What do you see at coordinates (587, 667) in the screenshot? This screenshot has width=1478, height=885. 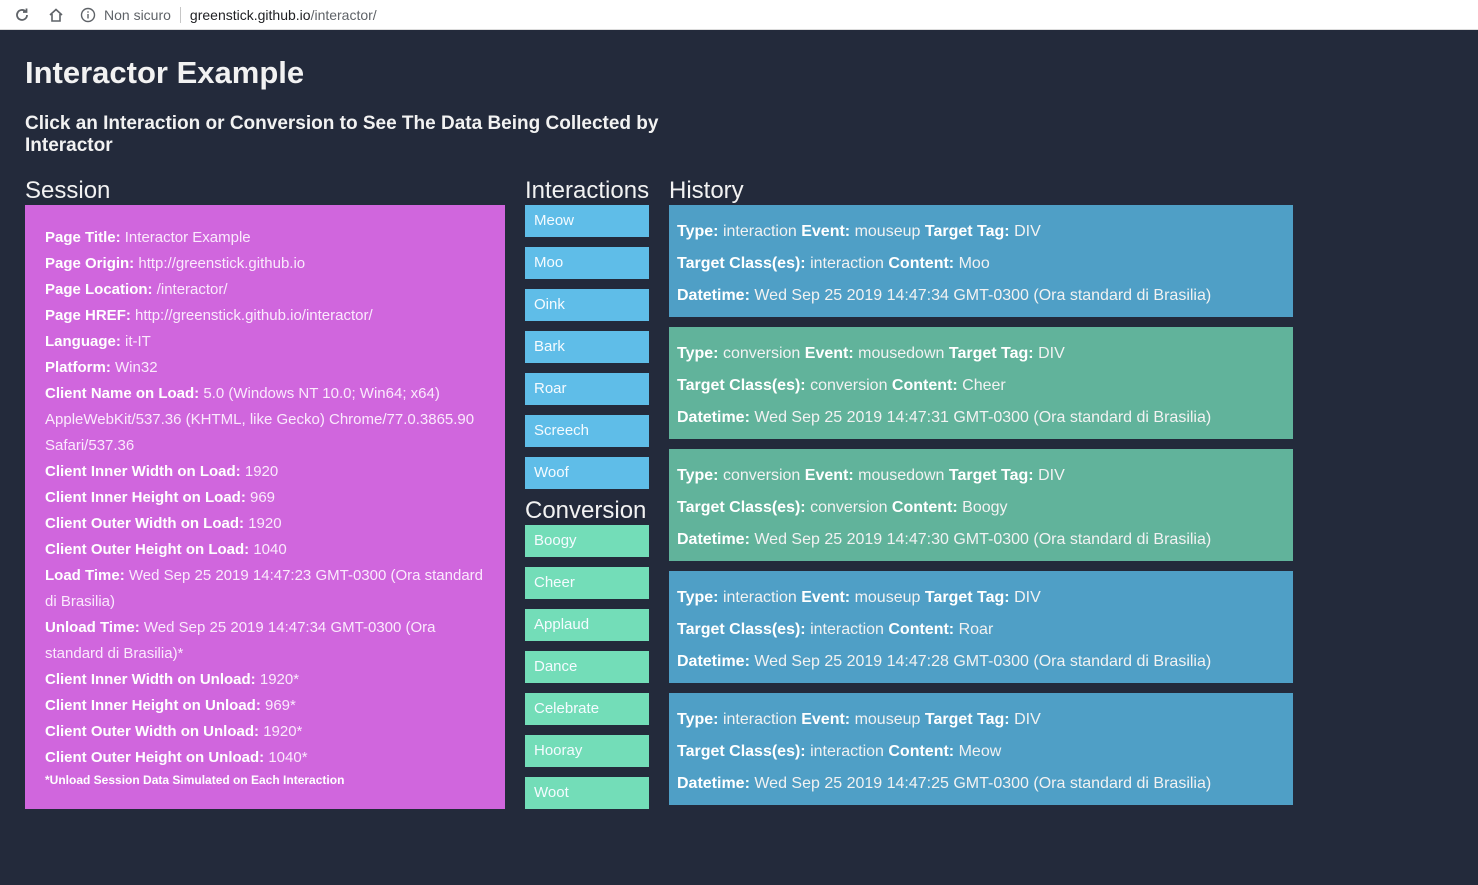 I see `conversion-button-dance: Dance` at bounding box center [587, 667].